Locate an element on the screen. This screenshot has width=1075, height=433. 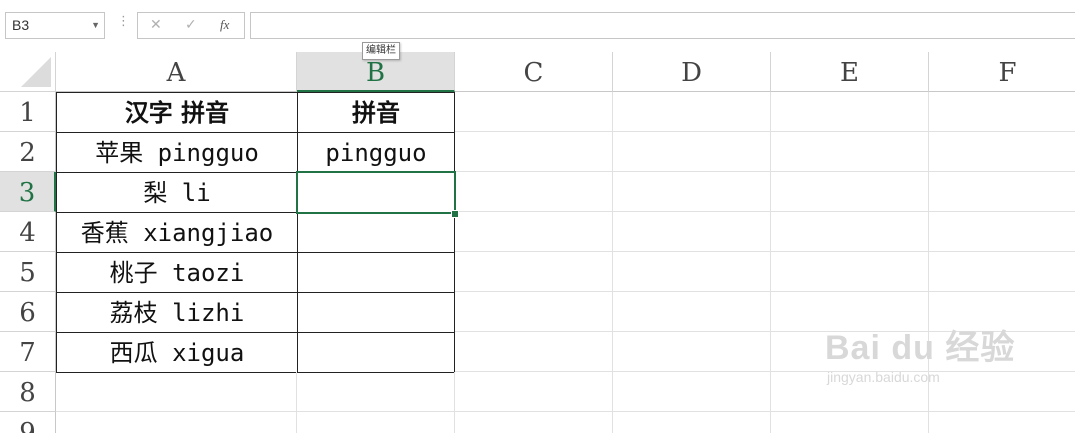
formula-buttons: ✕ ✓ fx is located at coordinates (191, 25).